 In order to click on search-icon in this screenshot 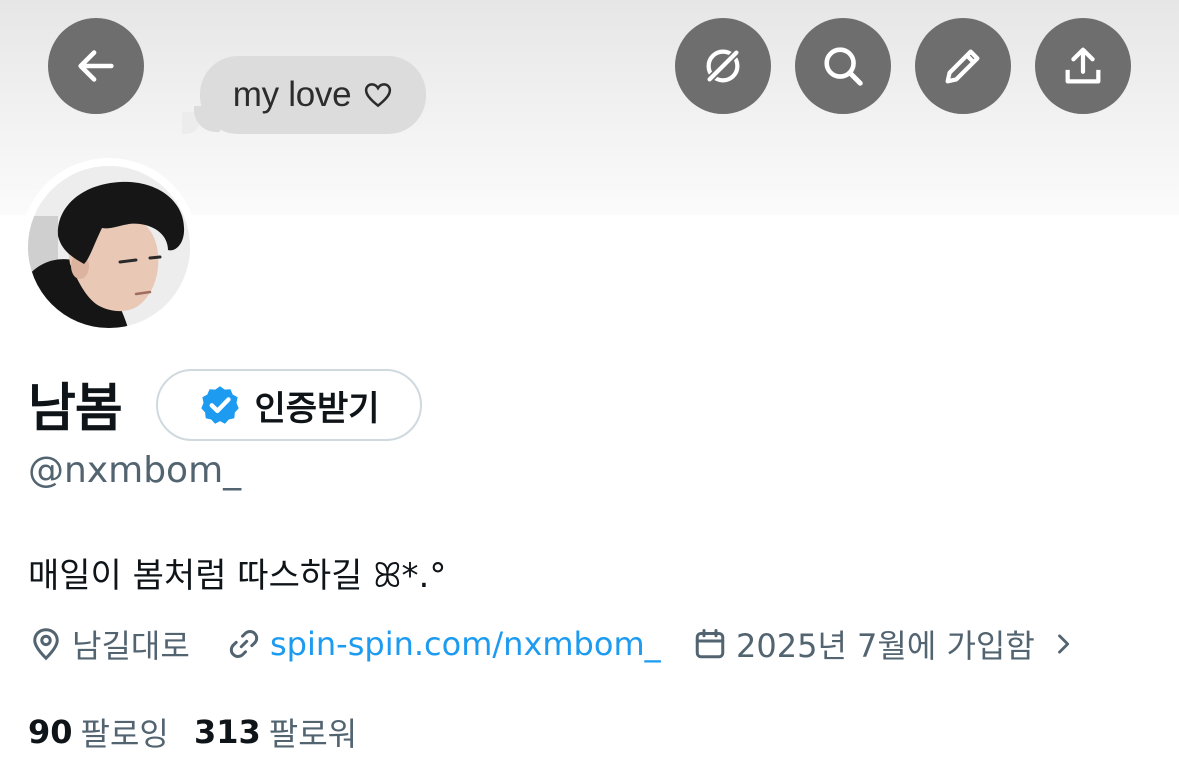, I will do `click(843, 66)`.